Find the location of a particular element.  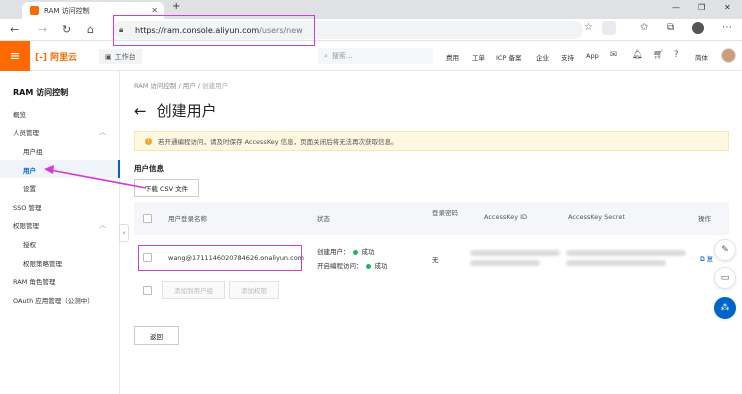

menu-icon: ≡ is located at coordinates (15, 56).